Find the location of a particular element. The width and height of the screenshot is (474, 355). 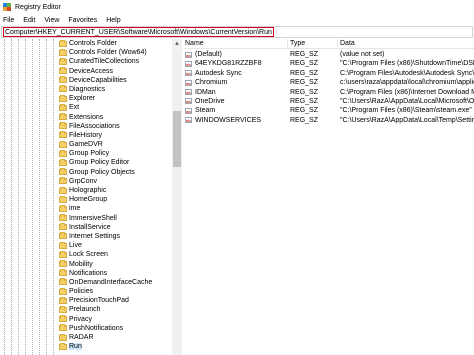

tree-item-label: Group Policy is located at coordinates (89, 154).